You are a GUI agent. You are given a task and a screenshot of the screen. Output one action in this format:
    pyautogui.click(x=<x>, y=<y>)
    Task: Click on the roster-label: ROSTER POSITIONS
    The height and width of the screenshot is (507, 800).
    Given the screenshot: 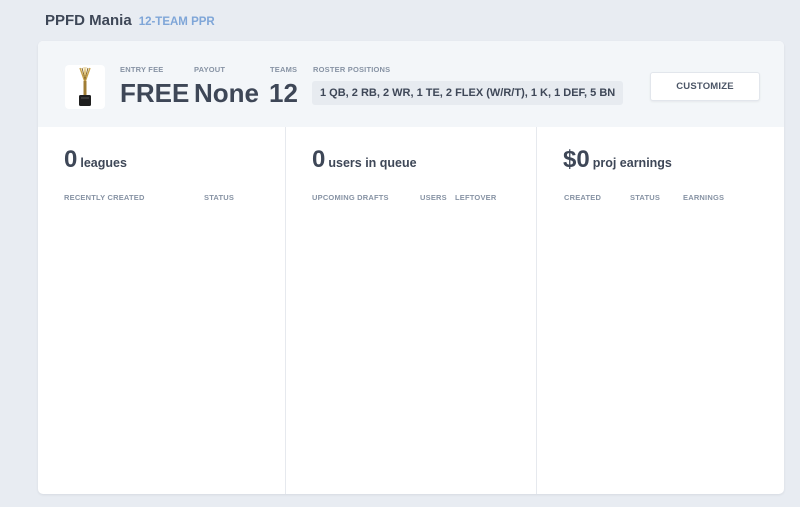 What is the action you would take?
    pyautogui.click(x=352, y=69)
    